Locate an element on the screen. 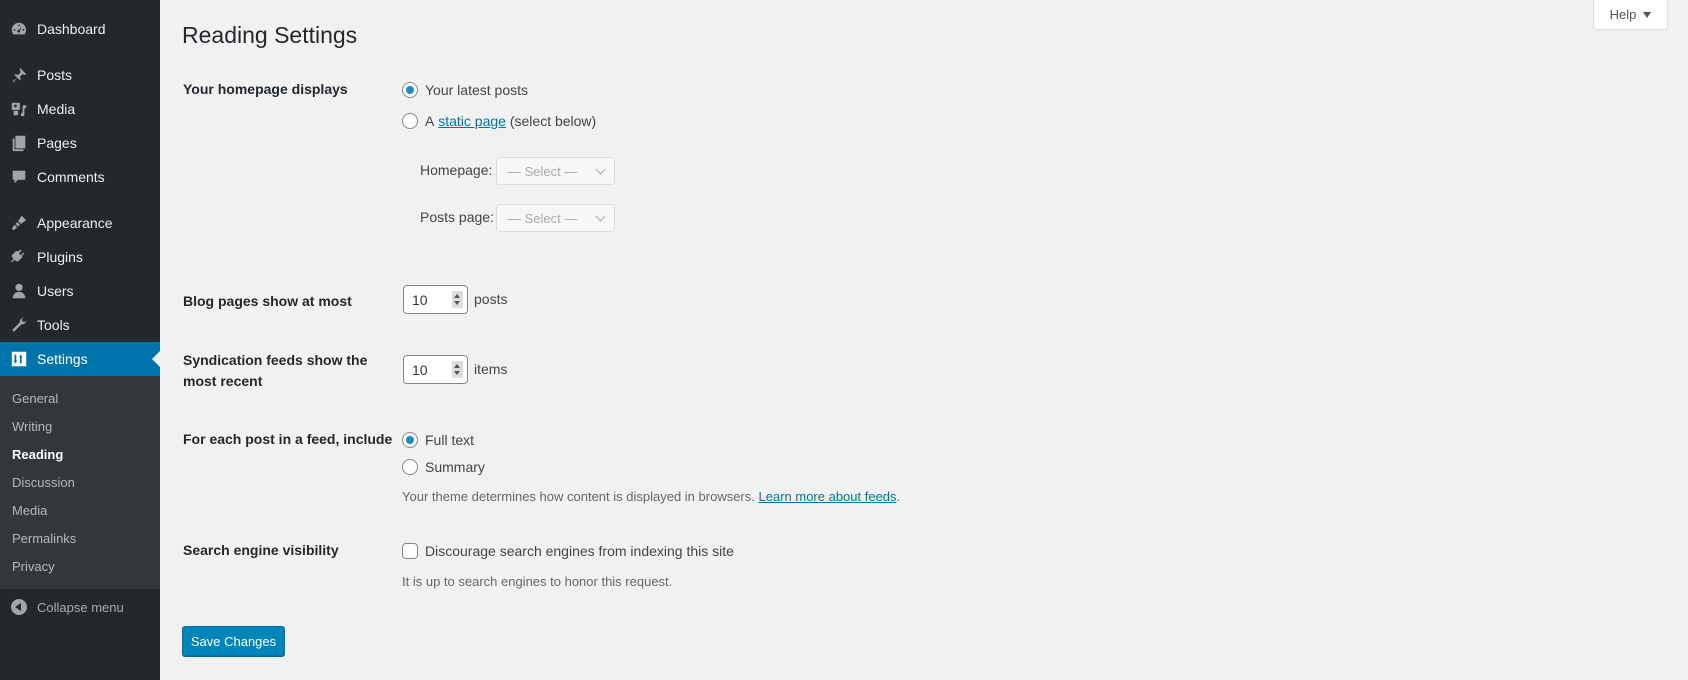 This screenshot has height=680, width=1688. radio-full-text: Full text is located at coordinates (438, 440).